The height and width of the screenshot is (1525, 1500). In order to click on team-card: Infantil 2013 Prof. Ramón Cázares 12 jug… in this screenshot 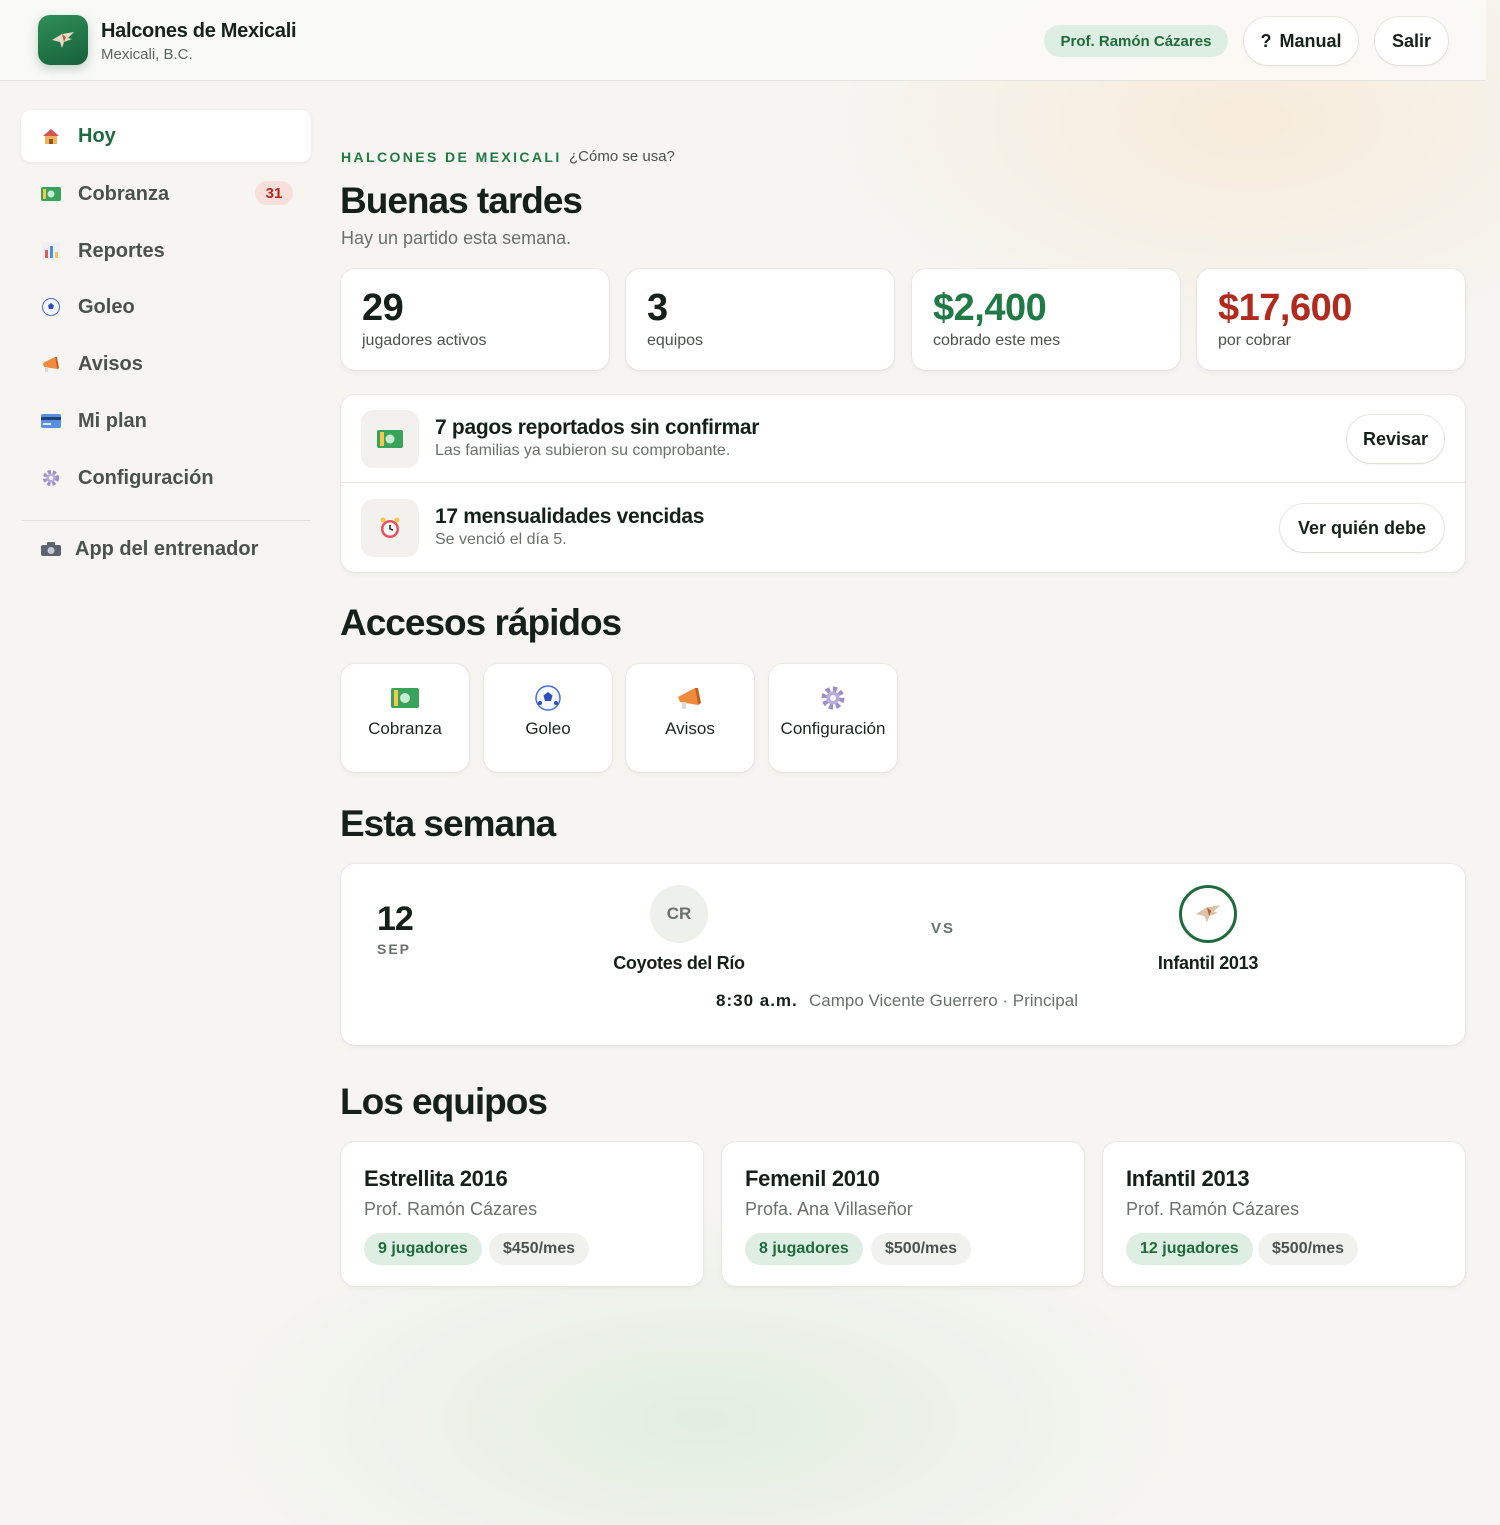, I will do `click(1284, 1214)`.